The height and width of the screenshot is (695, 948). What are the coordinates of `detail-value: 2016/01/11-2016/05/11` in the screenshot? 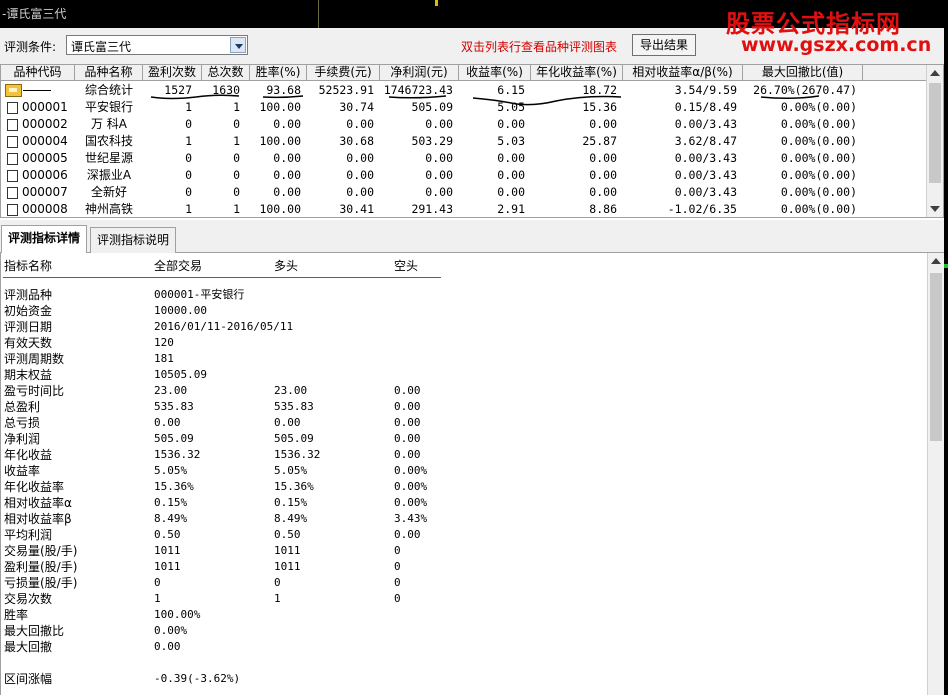 It's located at (224, 326).